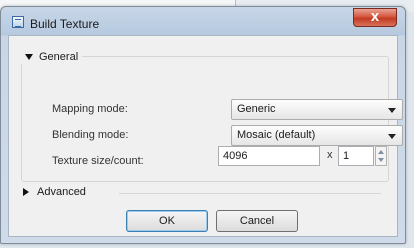 This screenshot has width=414, height=248. I want to click on mapping-mode-label: Mapping mode:, so click(90, 109).